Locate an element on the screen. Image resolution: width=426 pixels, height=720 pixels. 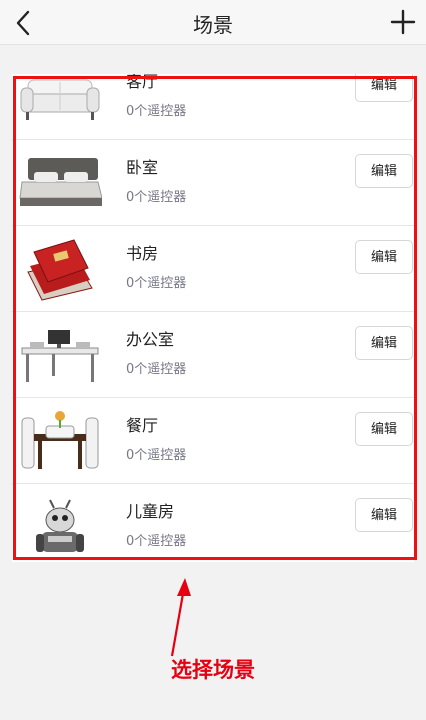
add-scene-button is located at coordinates (403, 22).